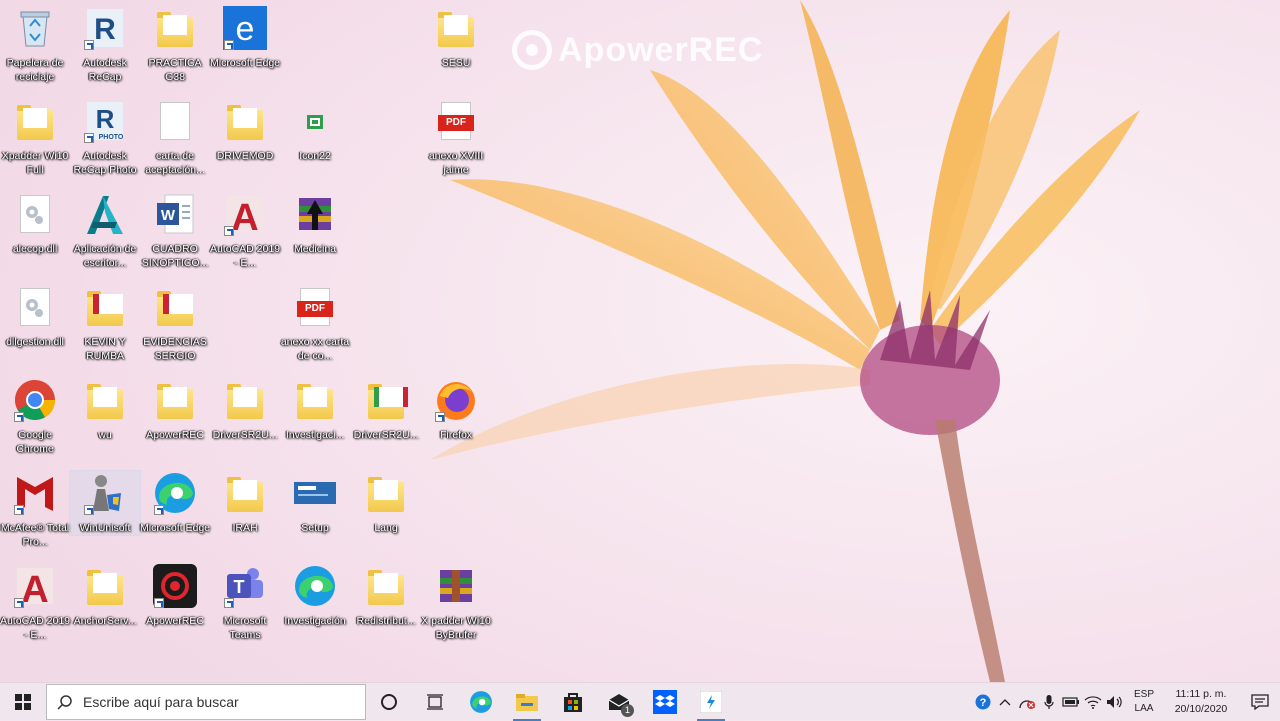  Describe the element at coordinates (1260, 702) in the screenshot. I see `action-center-icon` at that location.